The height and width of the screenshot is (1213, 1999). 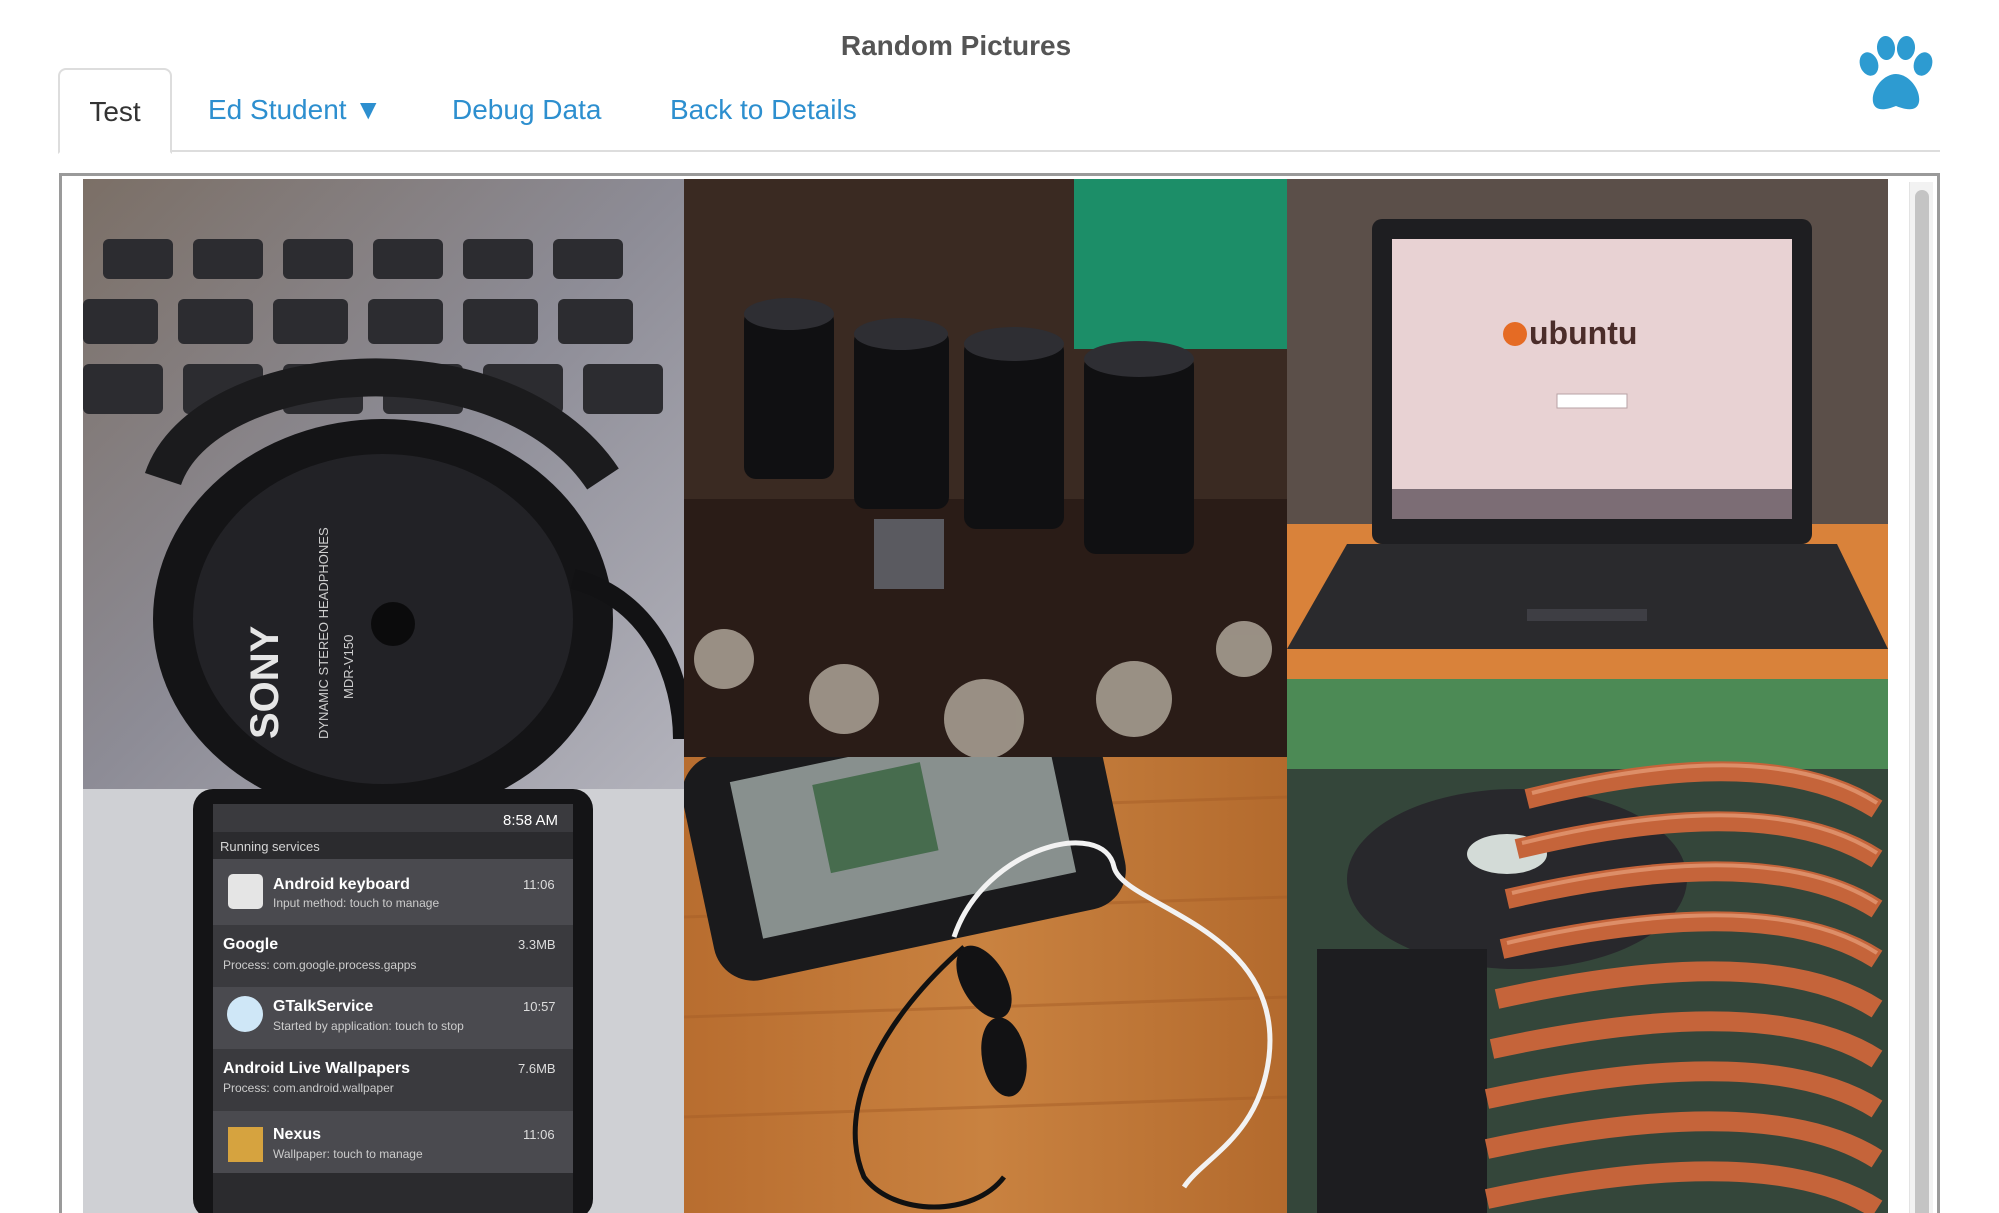 What do you see at coordinates (323, 633) in the screenshot?
I see `headphones-line1-text: DYNAMIC STEREO HEADPHONES` at bounding box center [323, 633].